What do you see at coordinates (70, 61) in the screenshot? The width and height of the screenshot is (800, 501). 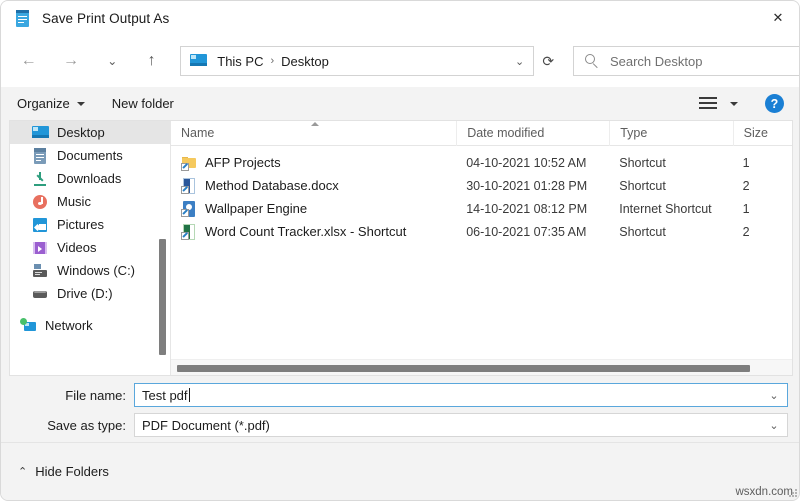 I see `forward-icon: →` at bounding box center [70, 61].